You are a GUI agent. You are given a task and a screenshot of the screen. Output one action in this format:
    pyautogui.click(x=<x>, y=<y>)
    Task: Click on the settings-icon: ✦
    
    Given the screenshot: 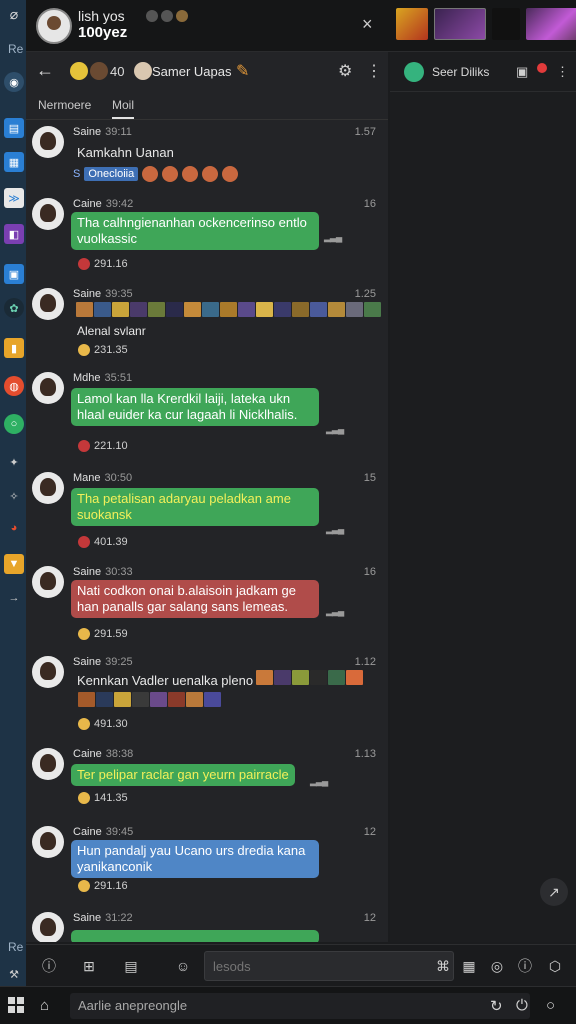 What is the action you would take?
    pyautogui.click(x=14, y=462)
    